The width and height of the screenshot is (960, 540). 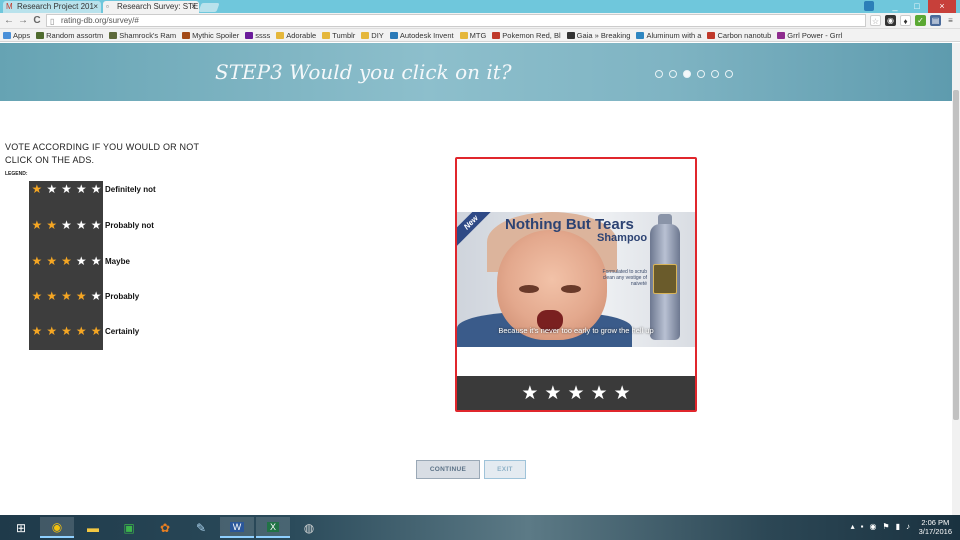 I want to click on word-icon: W, so click(x=237, y=527).